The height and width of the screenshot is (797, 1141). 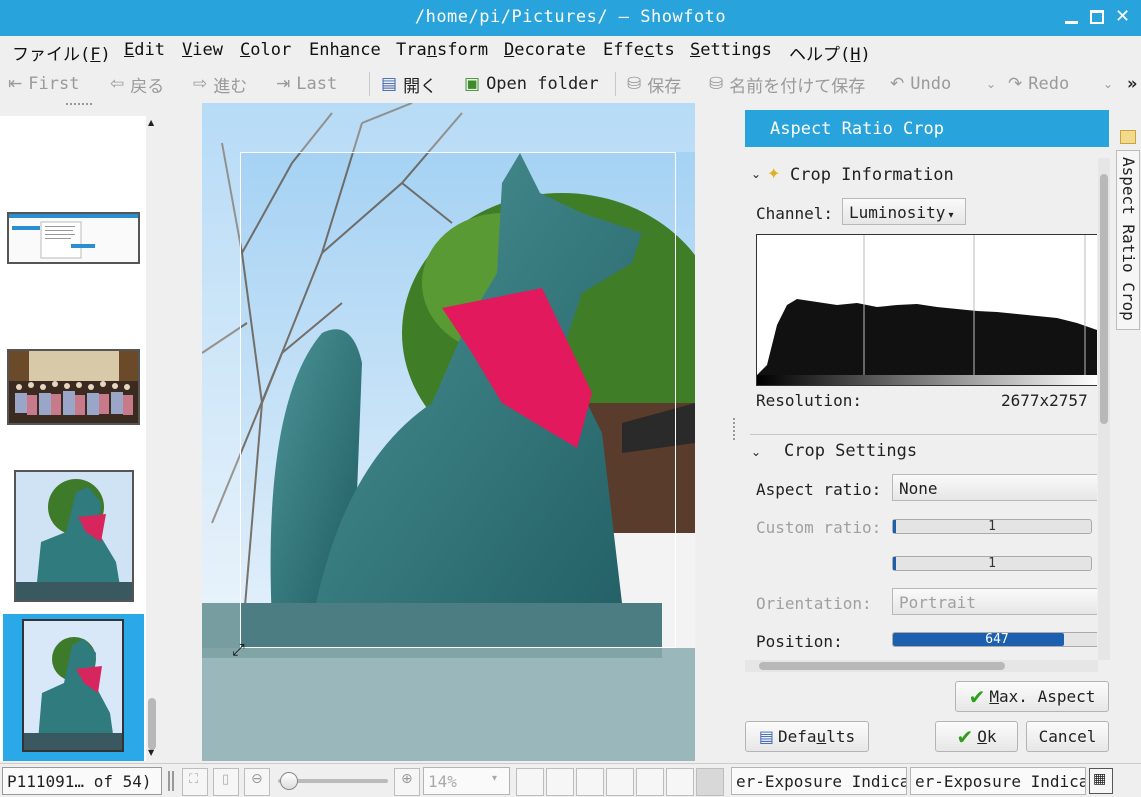 What do you see at coordinates (634, 84) in the screenshot?
I see `save-icon: ⛁` at bounding box center [634, 84].